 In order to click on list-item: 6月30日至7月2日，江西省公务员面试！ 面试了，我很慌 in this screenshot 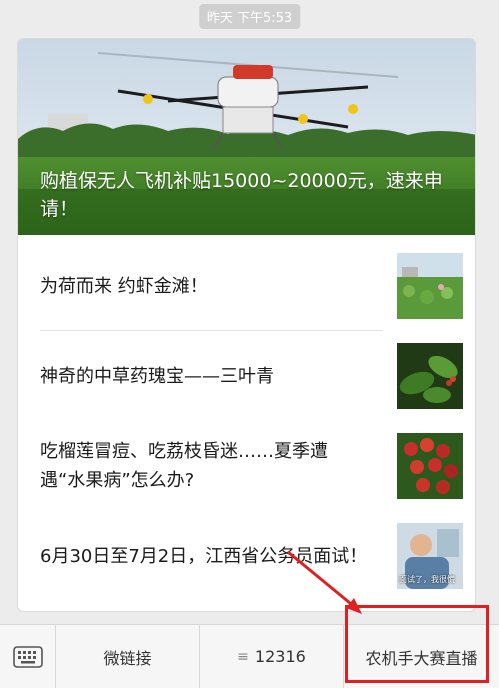, I will do `click(251, 556)`.